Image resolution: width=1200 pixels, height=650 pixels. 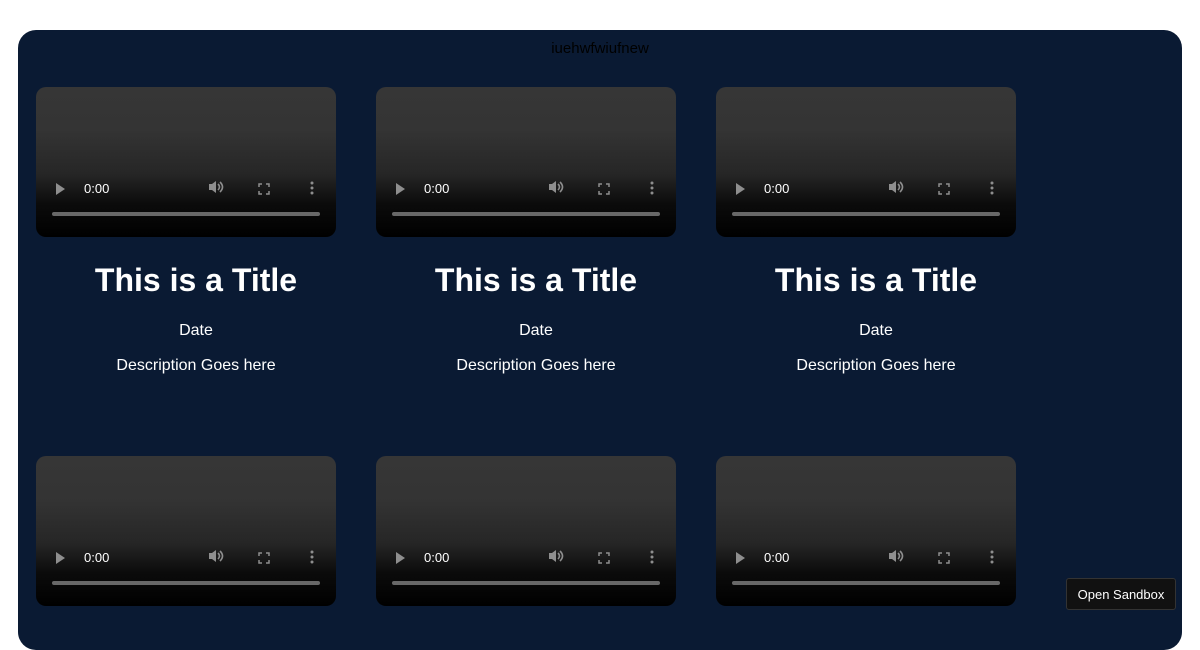 I want to click on open-sandbox-button: Open Sandbox, so click(x=1121, y=594).